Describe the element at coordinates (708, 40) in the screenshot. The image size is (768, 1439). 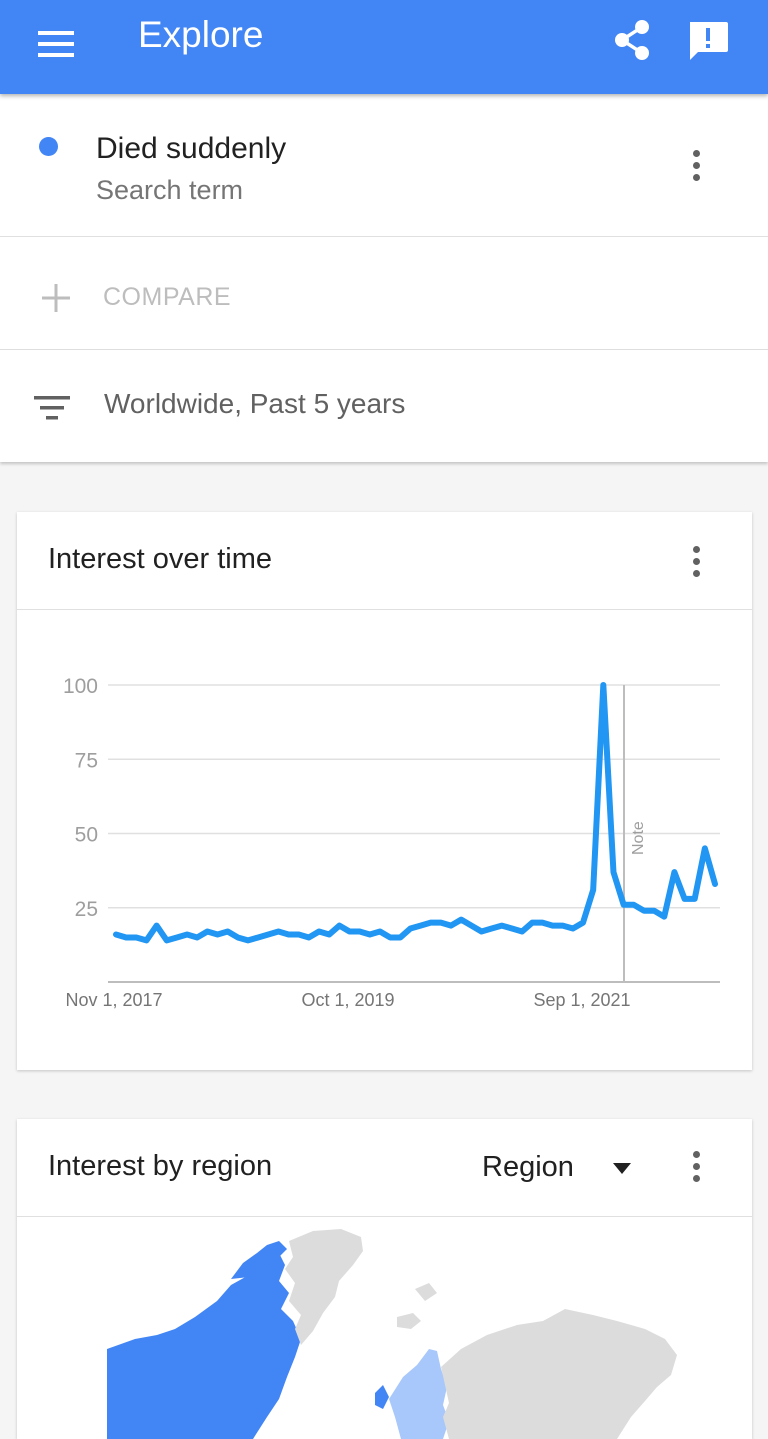
I see `feedback-icon` at that location.